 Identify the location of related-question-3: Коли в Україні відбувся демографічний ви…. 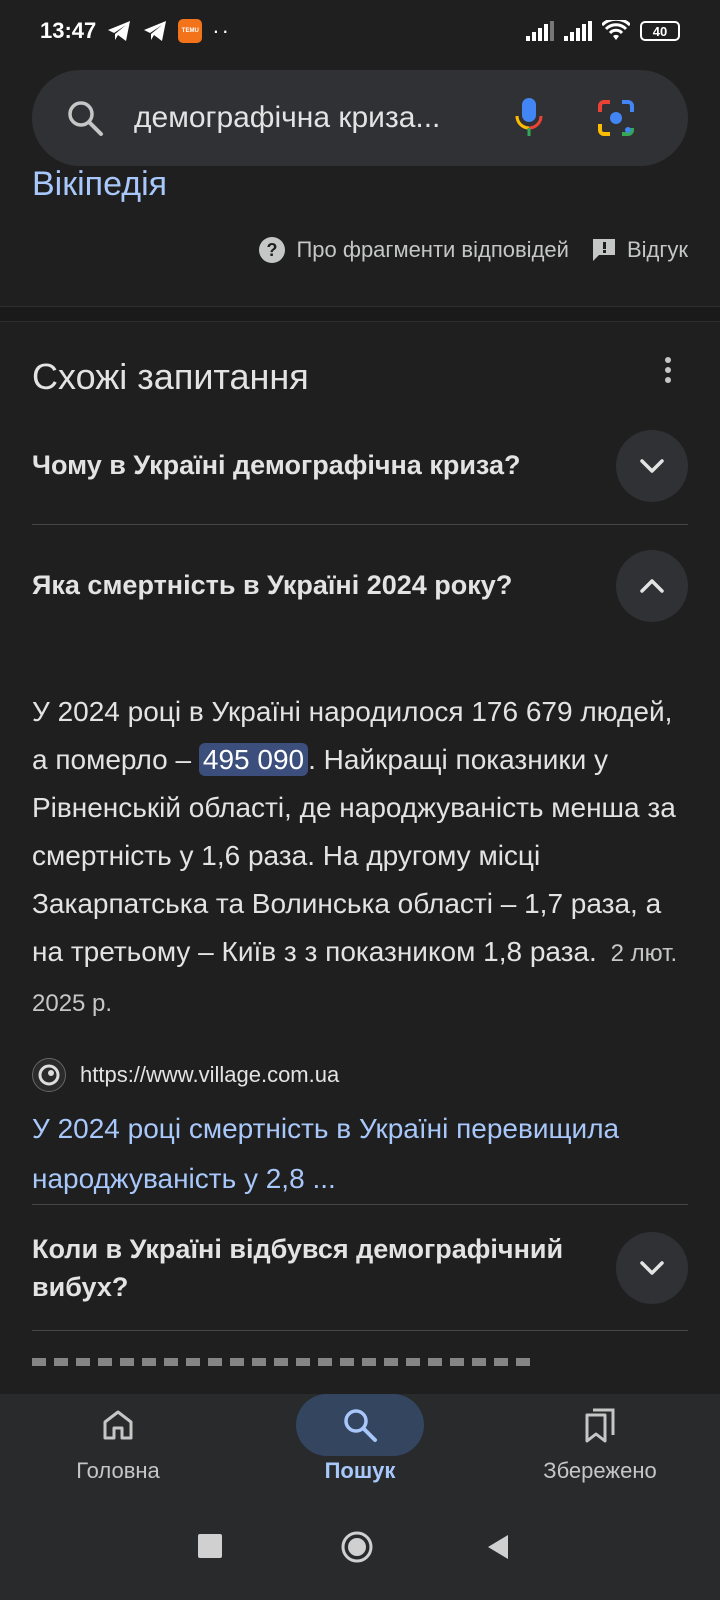
(302, 1268).